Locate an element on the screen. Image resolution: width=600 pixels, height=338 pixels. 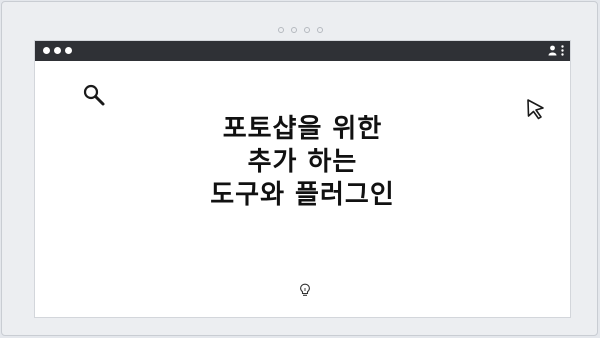
headline-line-2: 추가 하는 is located at coordinates (302, 162).